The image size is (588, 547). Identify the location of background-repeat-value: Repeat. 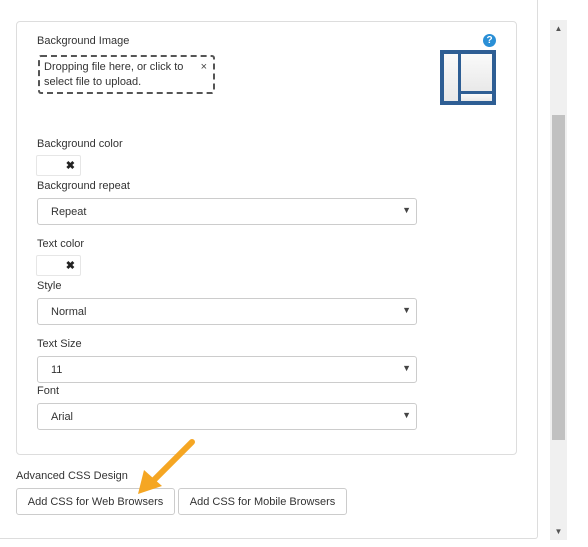
(69, 212).